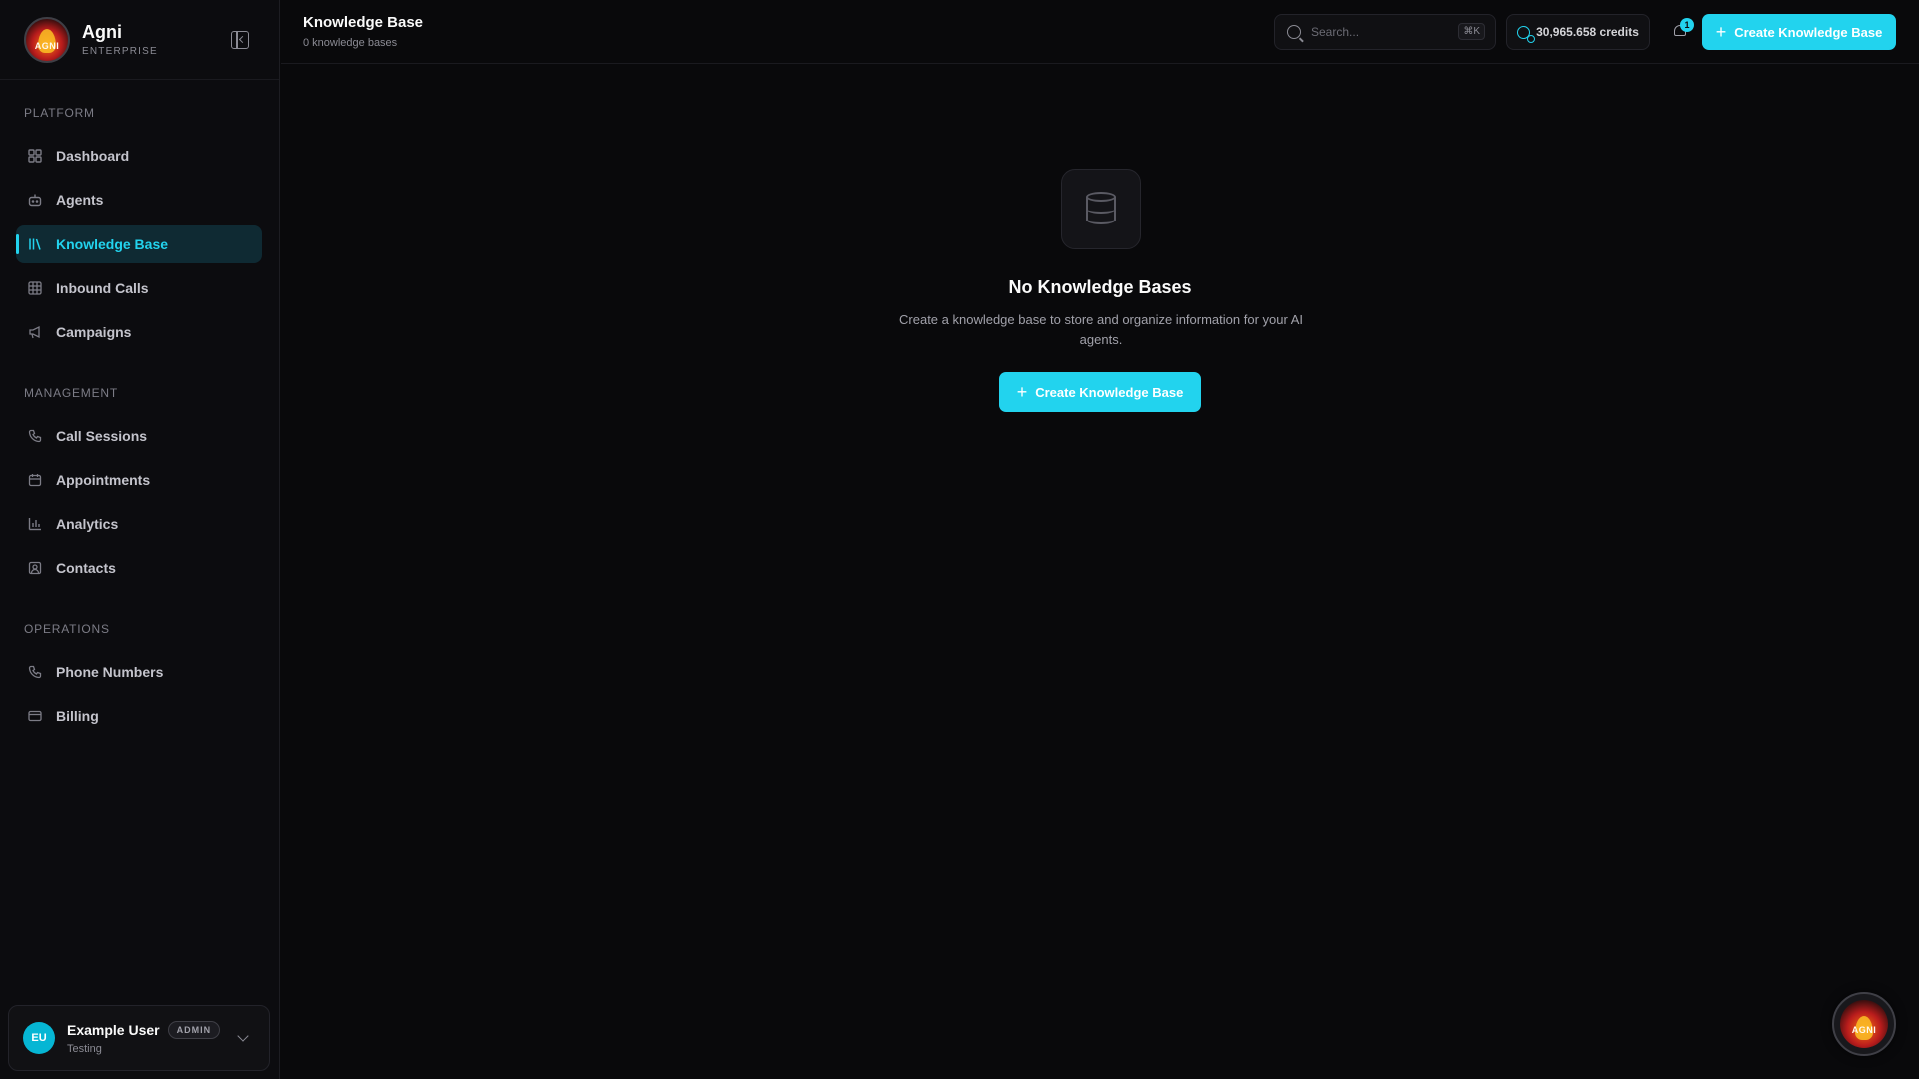  Describe the element at coordinates (35, 480) in the screenshot. I see `calendar-icon` at that location.